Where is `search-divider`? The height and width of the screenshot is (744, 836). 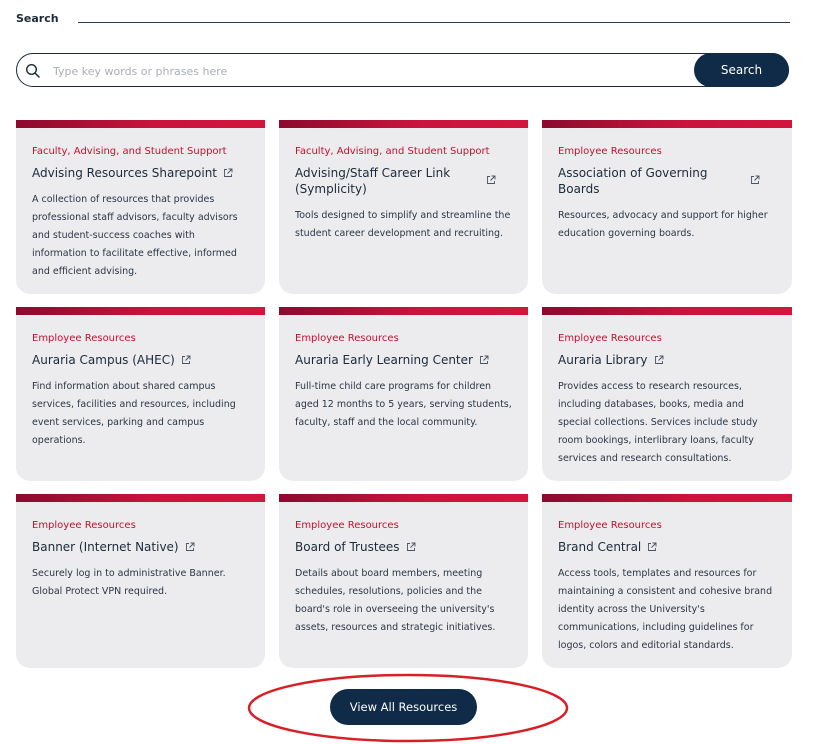
search-divider is located at coordinates (434, 22).